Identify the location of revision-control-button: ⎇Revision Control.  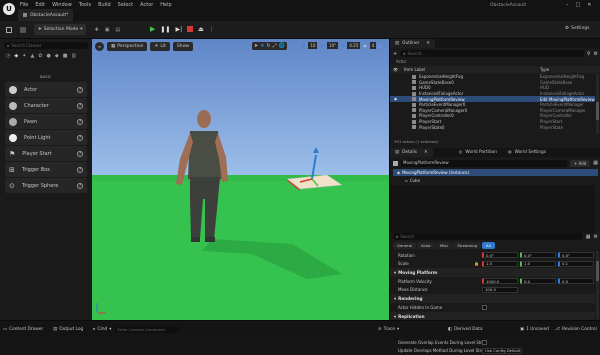
(576, 329).